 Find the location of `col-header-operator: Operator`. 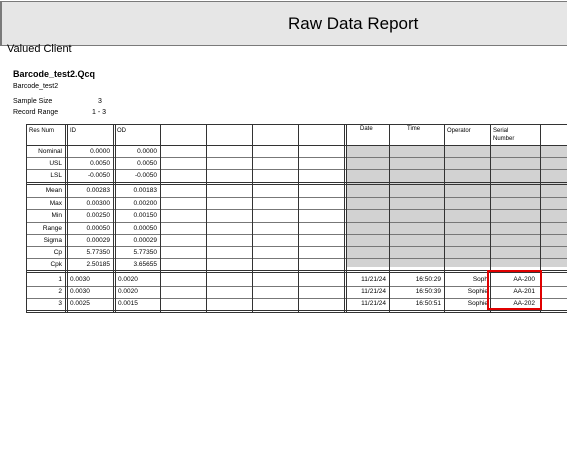

col-header-operator: Operator is located at coordinates (459, 131).